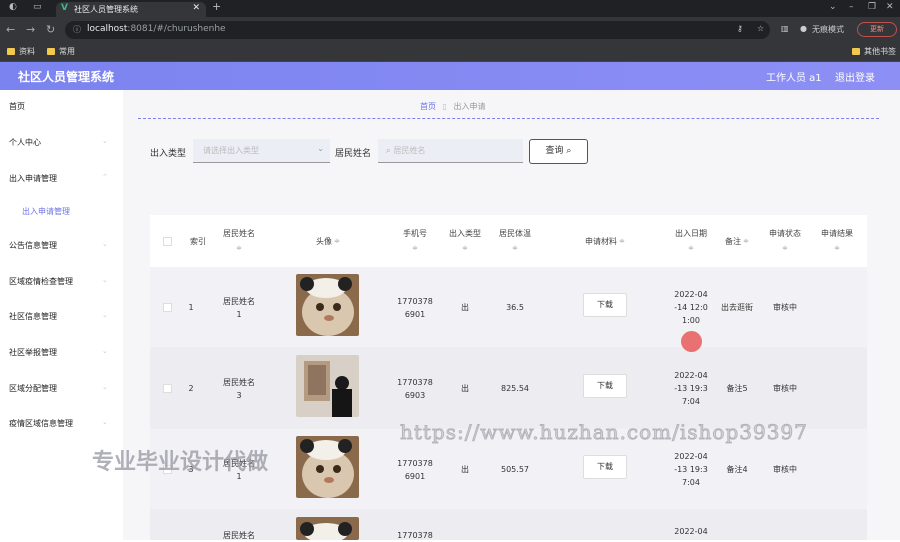 Image resolution: width=900 pixels, height=542 pixels. Describe the element at coordinates (415, 241) in the screenshot. I see `col-phone: 手机号 ≑` at that location.